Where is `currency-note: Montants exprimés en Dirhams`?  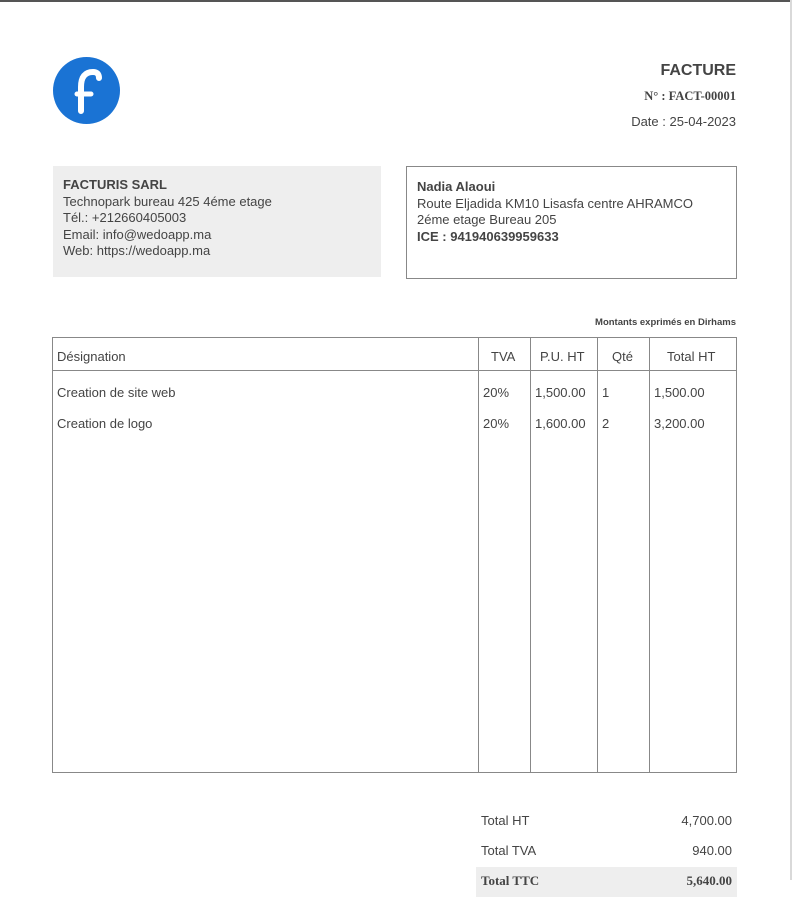
currency-note: Montants exprimés en Dirhams is located at coordinates (665, 322).